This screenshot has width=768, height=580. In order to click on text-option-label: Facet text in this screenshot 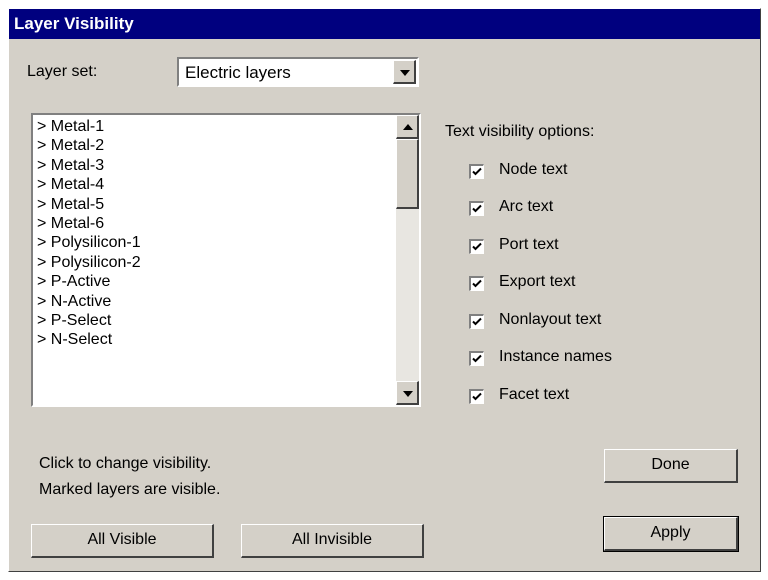, I will do `click(534, 394)`.